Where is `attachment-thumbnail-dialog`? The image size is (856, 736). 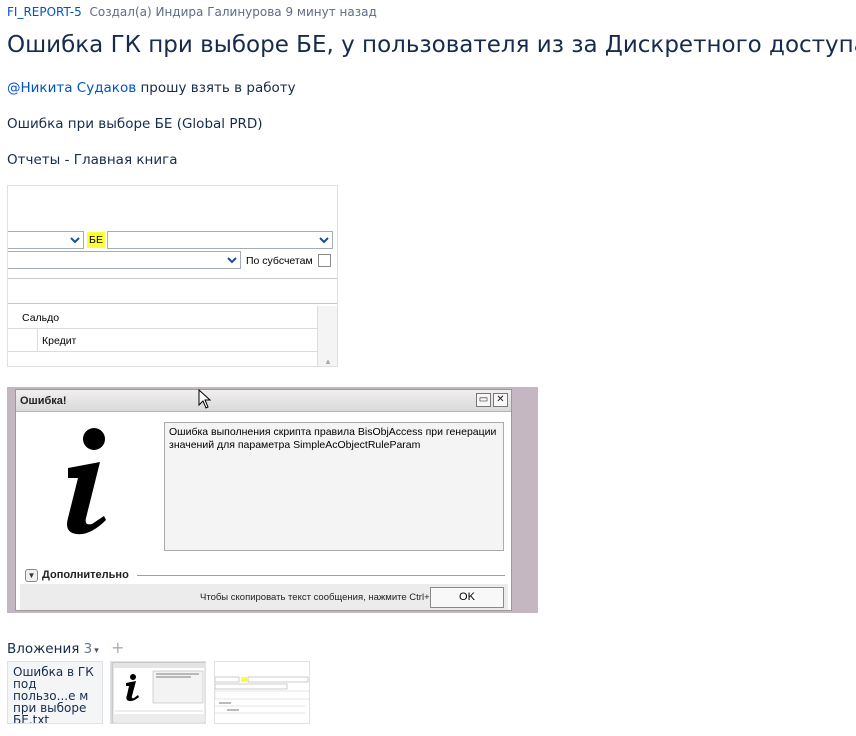
attachment-thumbnail-dialog is located at coordinates (158, 692).